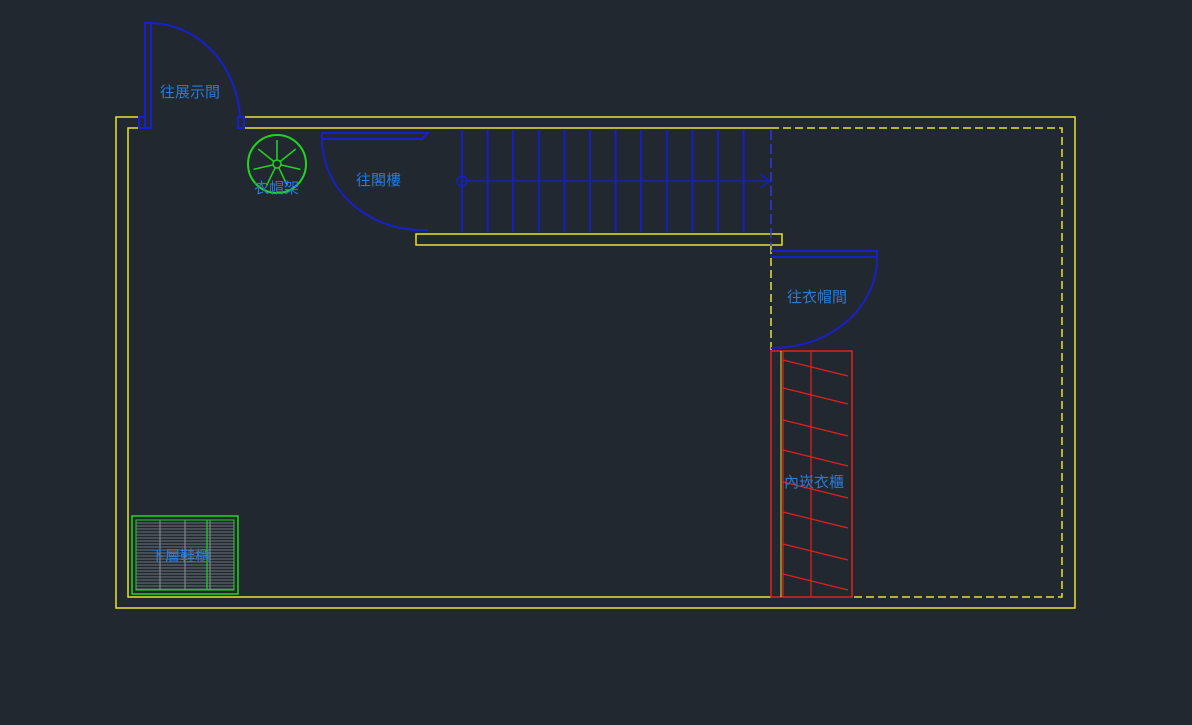  I want to click on loft-door-leaf, so click(376, 136).